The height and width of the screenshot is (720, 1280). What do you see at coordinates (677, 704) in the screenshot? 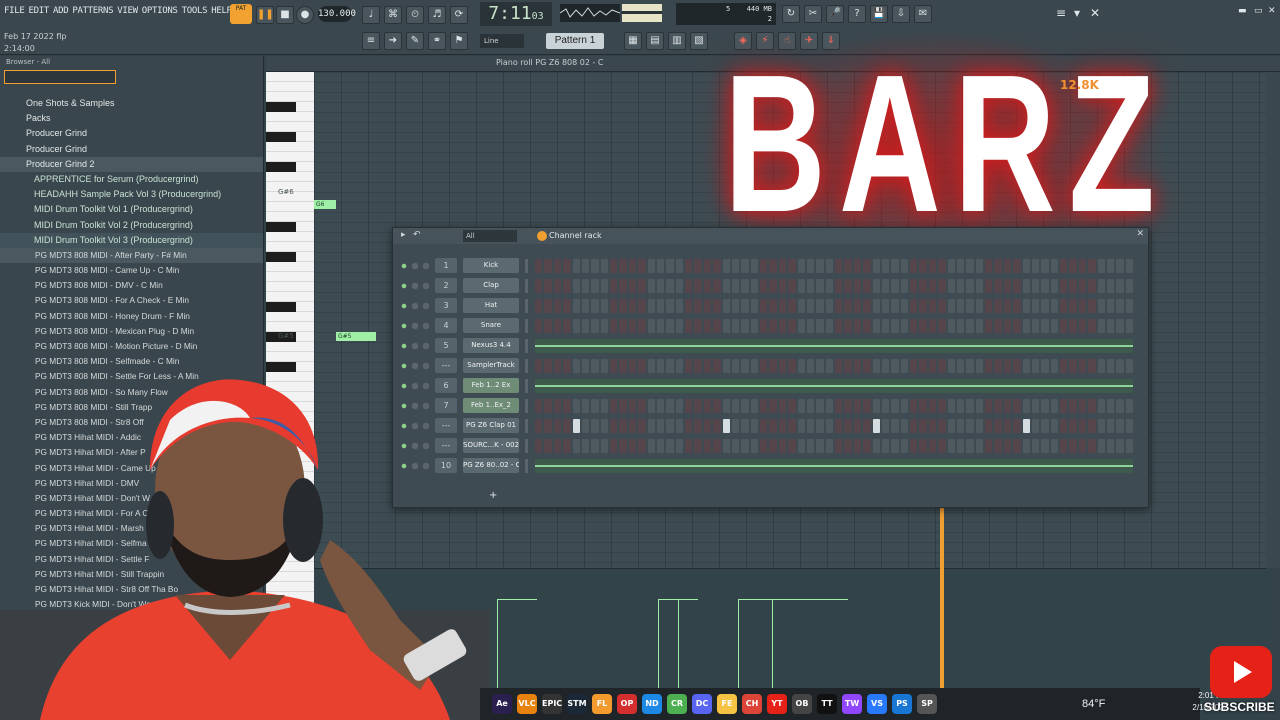
I see `taskbar-app-icon: CR` at bounding box center [677, 704].